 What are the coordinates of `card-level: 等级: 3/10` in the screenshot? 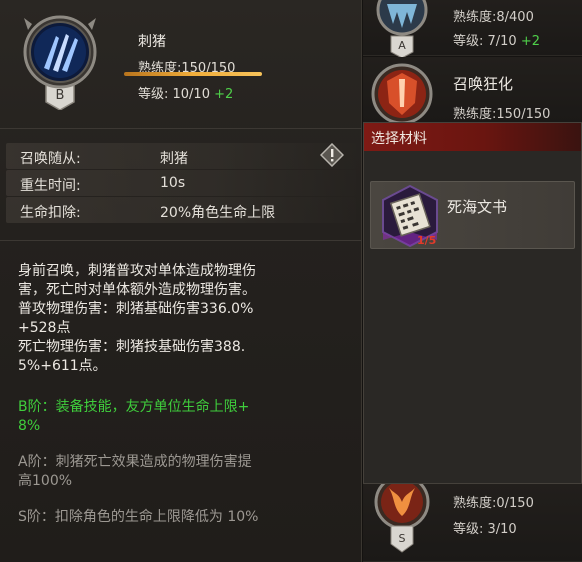 It's located at (485, 529).